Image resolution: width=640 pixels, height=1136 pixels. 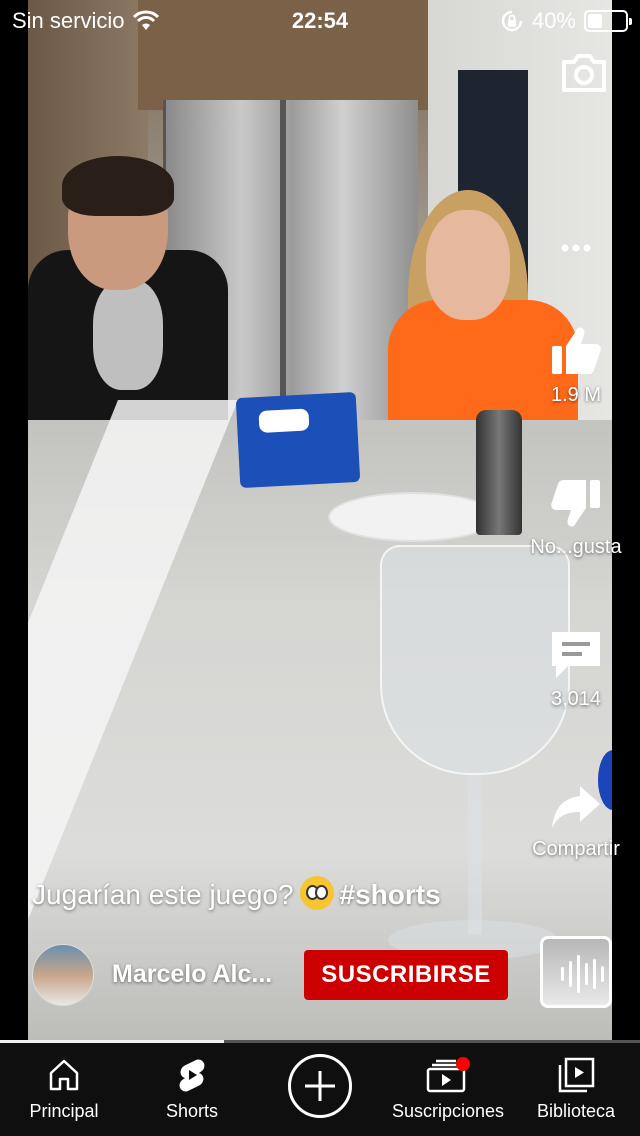 I want to click on video-caption: Jugarían este juego? #shorts, so click(x=236, y=893).